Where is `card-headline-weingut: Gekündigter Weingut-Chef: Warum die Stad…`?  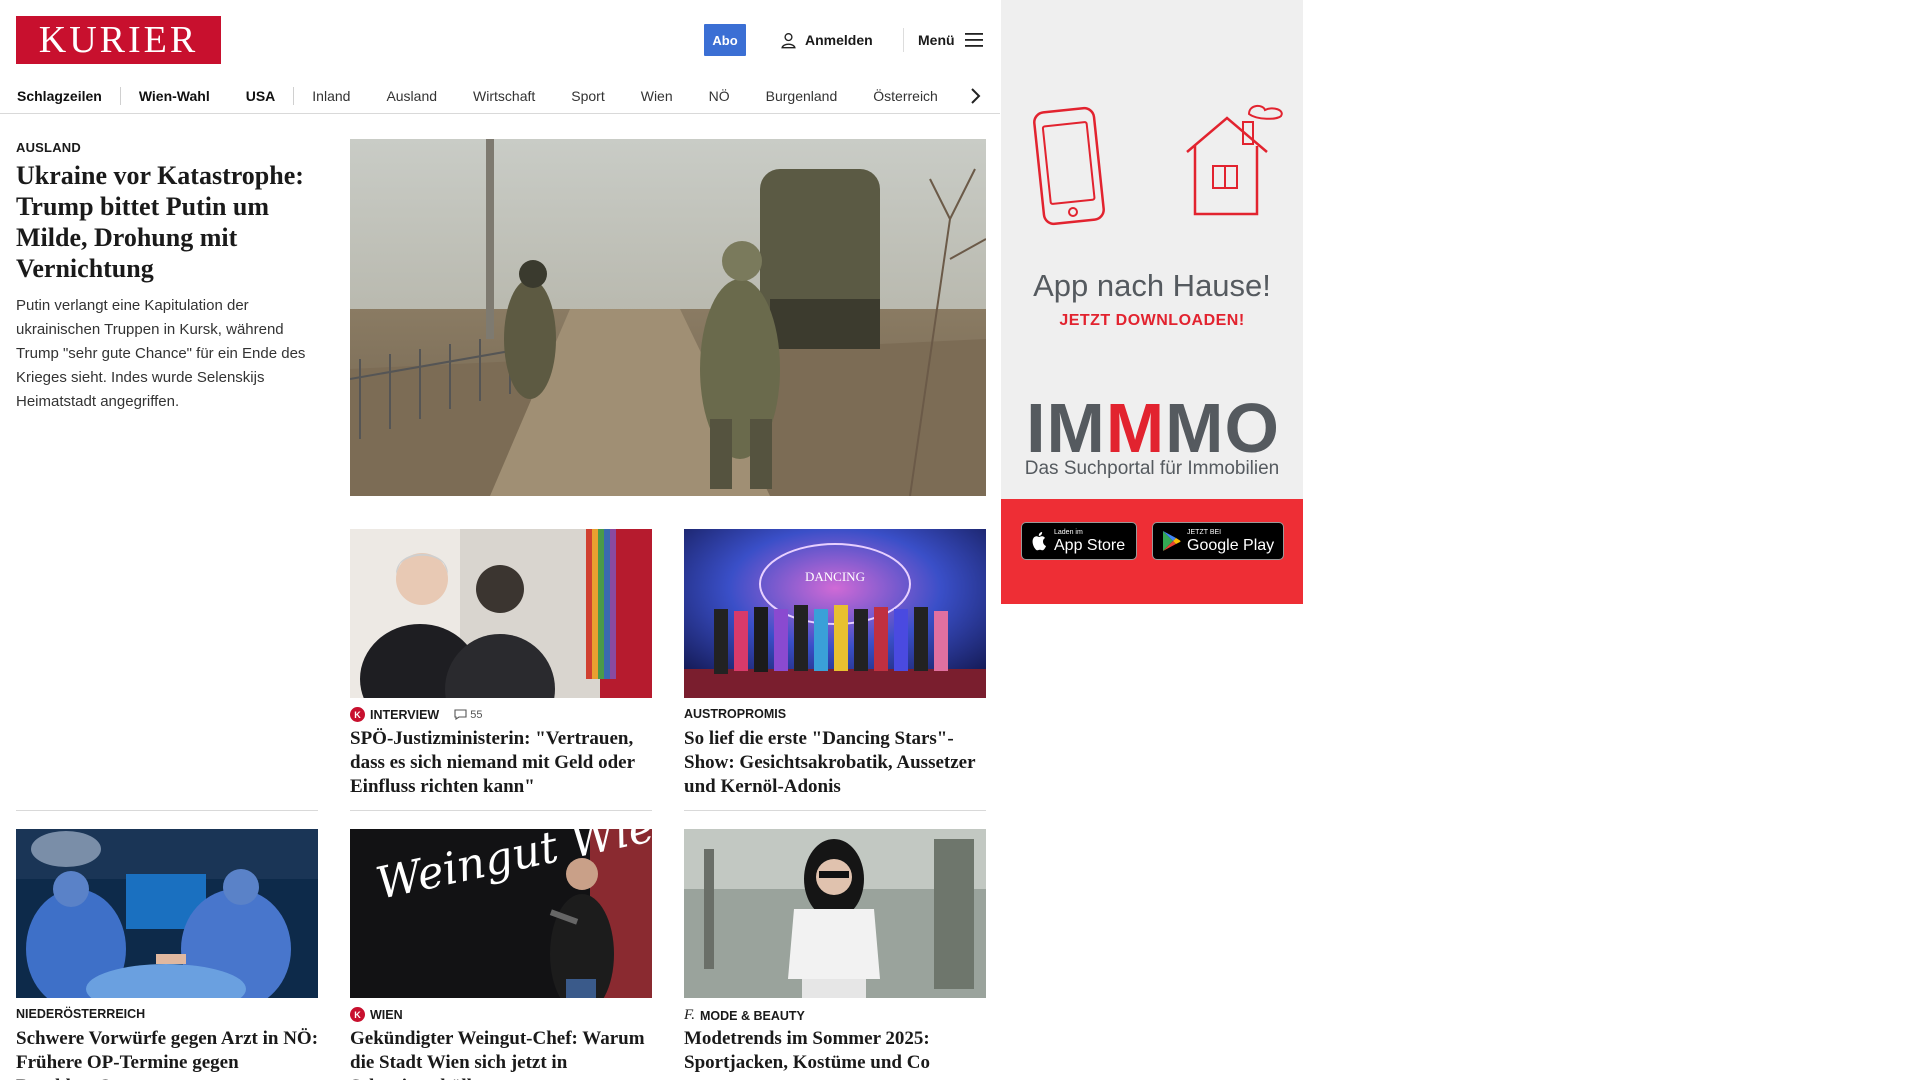
card-headline-weingut: Gekündigter Weingut-Chef: Warum die Stad… is located at coordinates (502, 1053).